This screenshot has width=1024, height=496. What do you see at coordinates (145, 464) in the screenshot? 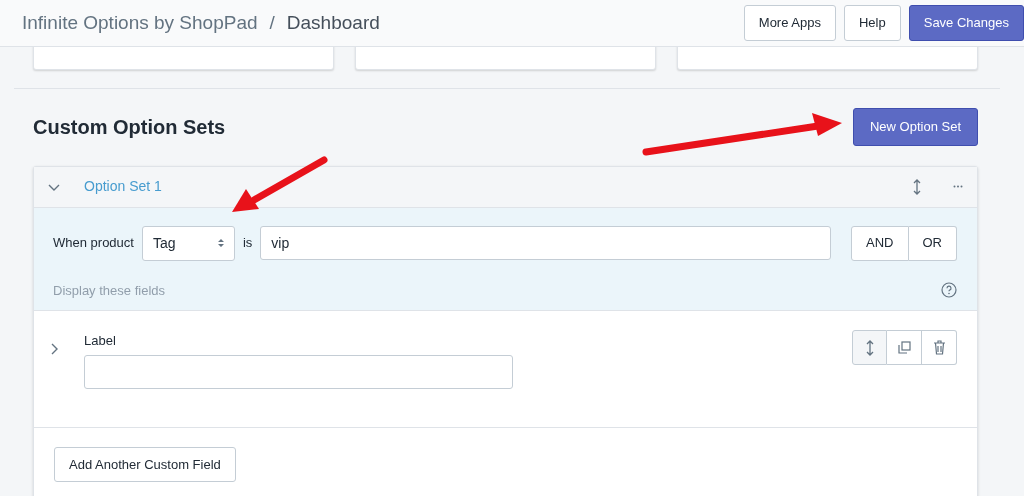
I see `add-field-button: Add Another Custom Field` at bounding box center [145, 464].